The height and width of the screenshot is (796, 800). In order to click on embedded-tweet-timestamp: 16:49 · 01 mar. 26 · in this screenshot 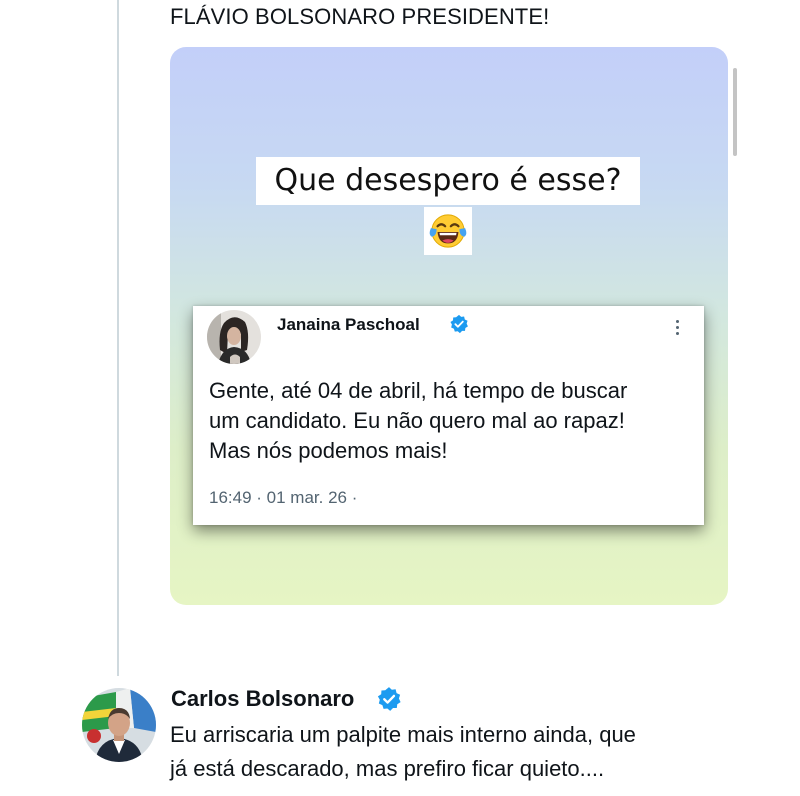, I will do `click(283, 497)`.